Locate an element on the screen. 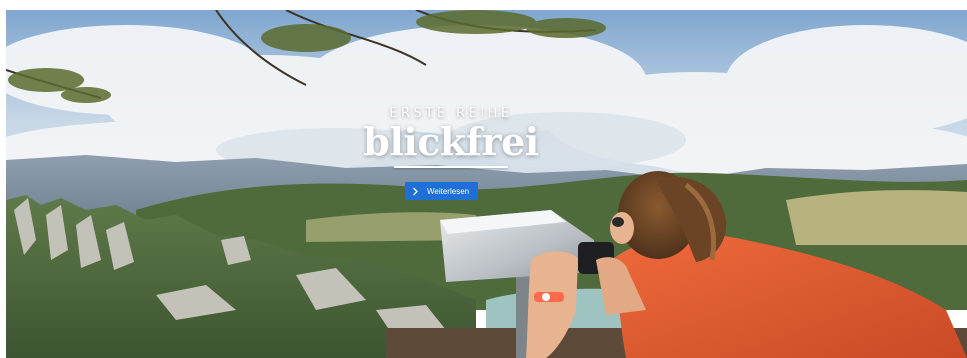 The width and height of the screenshot is (967, 358). hero-headline: blickfrei is located at coordinates (451, 141).